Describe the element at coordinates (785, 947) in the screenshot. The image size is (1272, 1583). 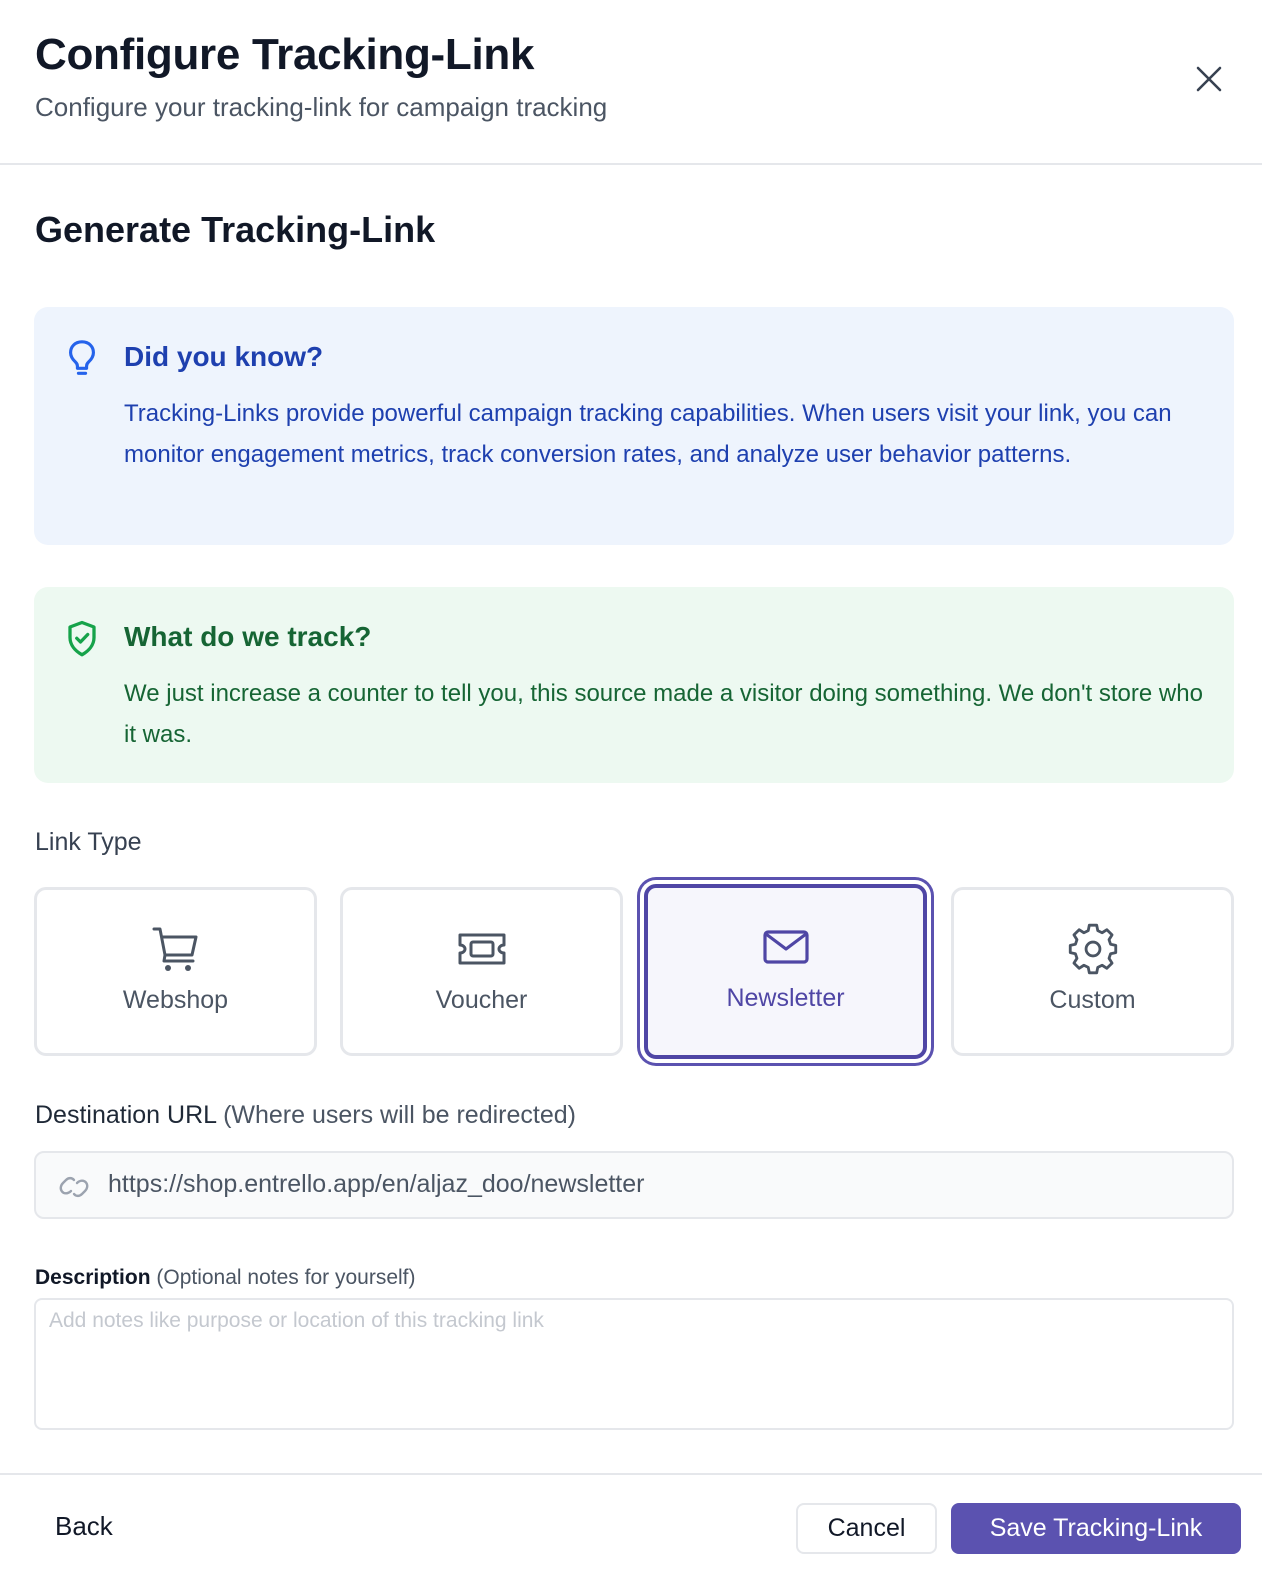
I see `mail-icon` at that location.